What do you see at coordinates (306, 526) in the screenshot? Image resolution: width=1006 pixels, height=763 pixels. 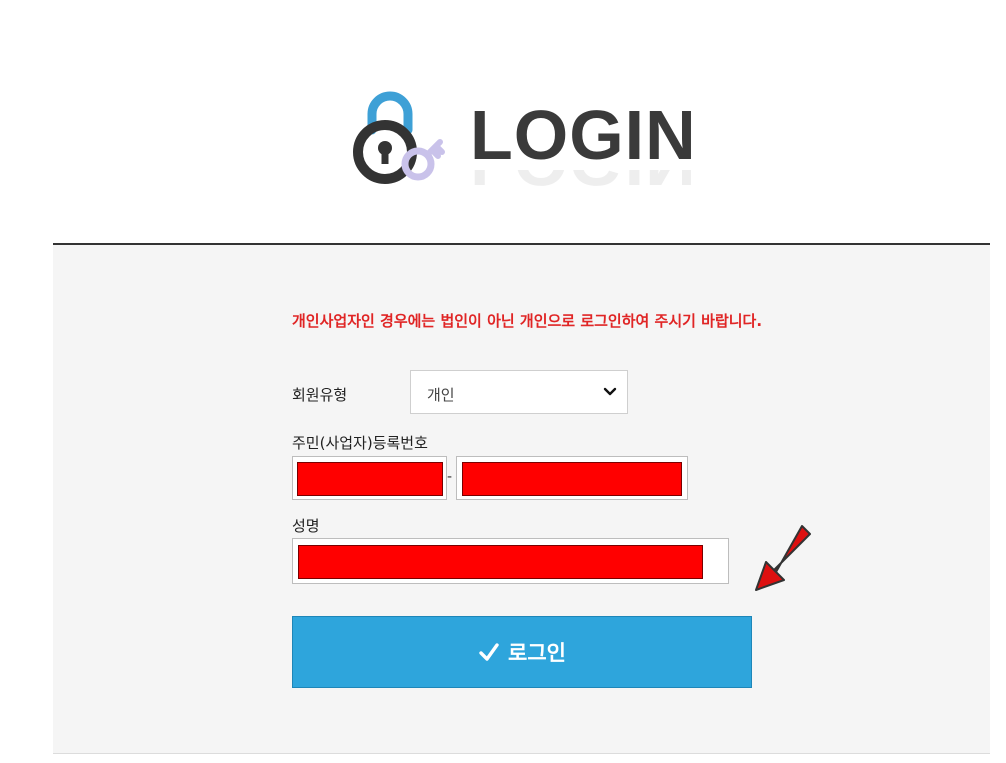 I see `name-label: 성명` at bounding box center [306, 526].